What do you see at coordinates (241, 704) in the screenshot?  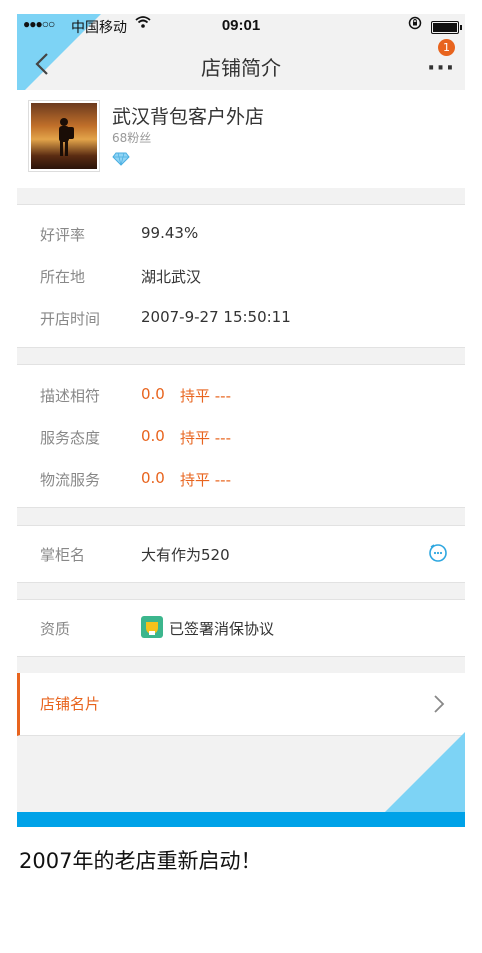 I see `shop-card-row: 店铺名片` at bounding box center [241, 704].